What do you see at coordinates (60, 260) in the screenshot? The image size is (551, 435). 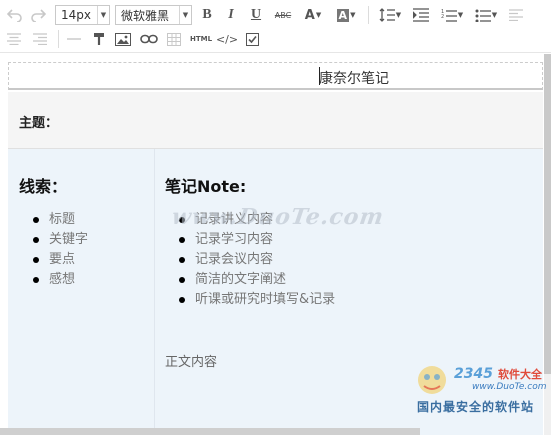 I see `list-item: 要点` at bounding box center [60, 260].